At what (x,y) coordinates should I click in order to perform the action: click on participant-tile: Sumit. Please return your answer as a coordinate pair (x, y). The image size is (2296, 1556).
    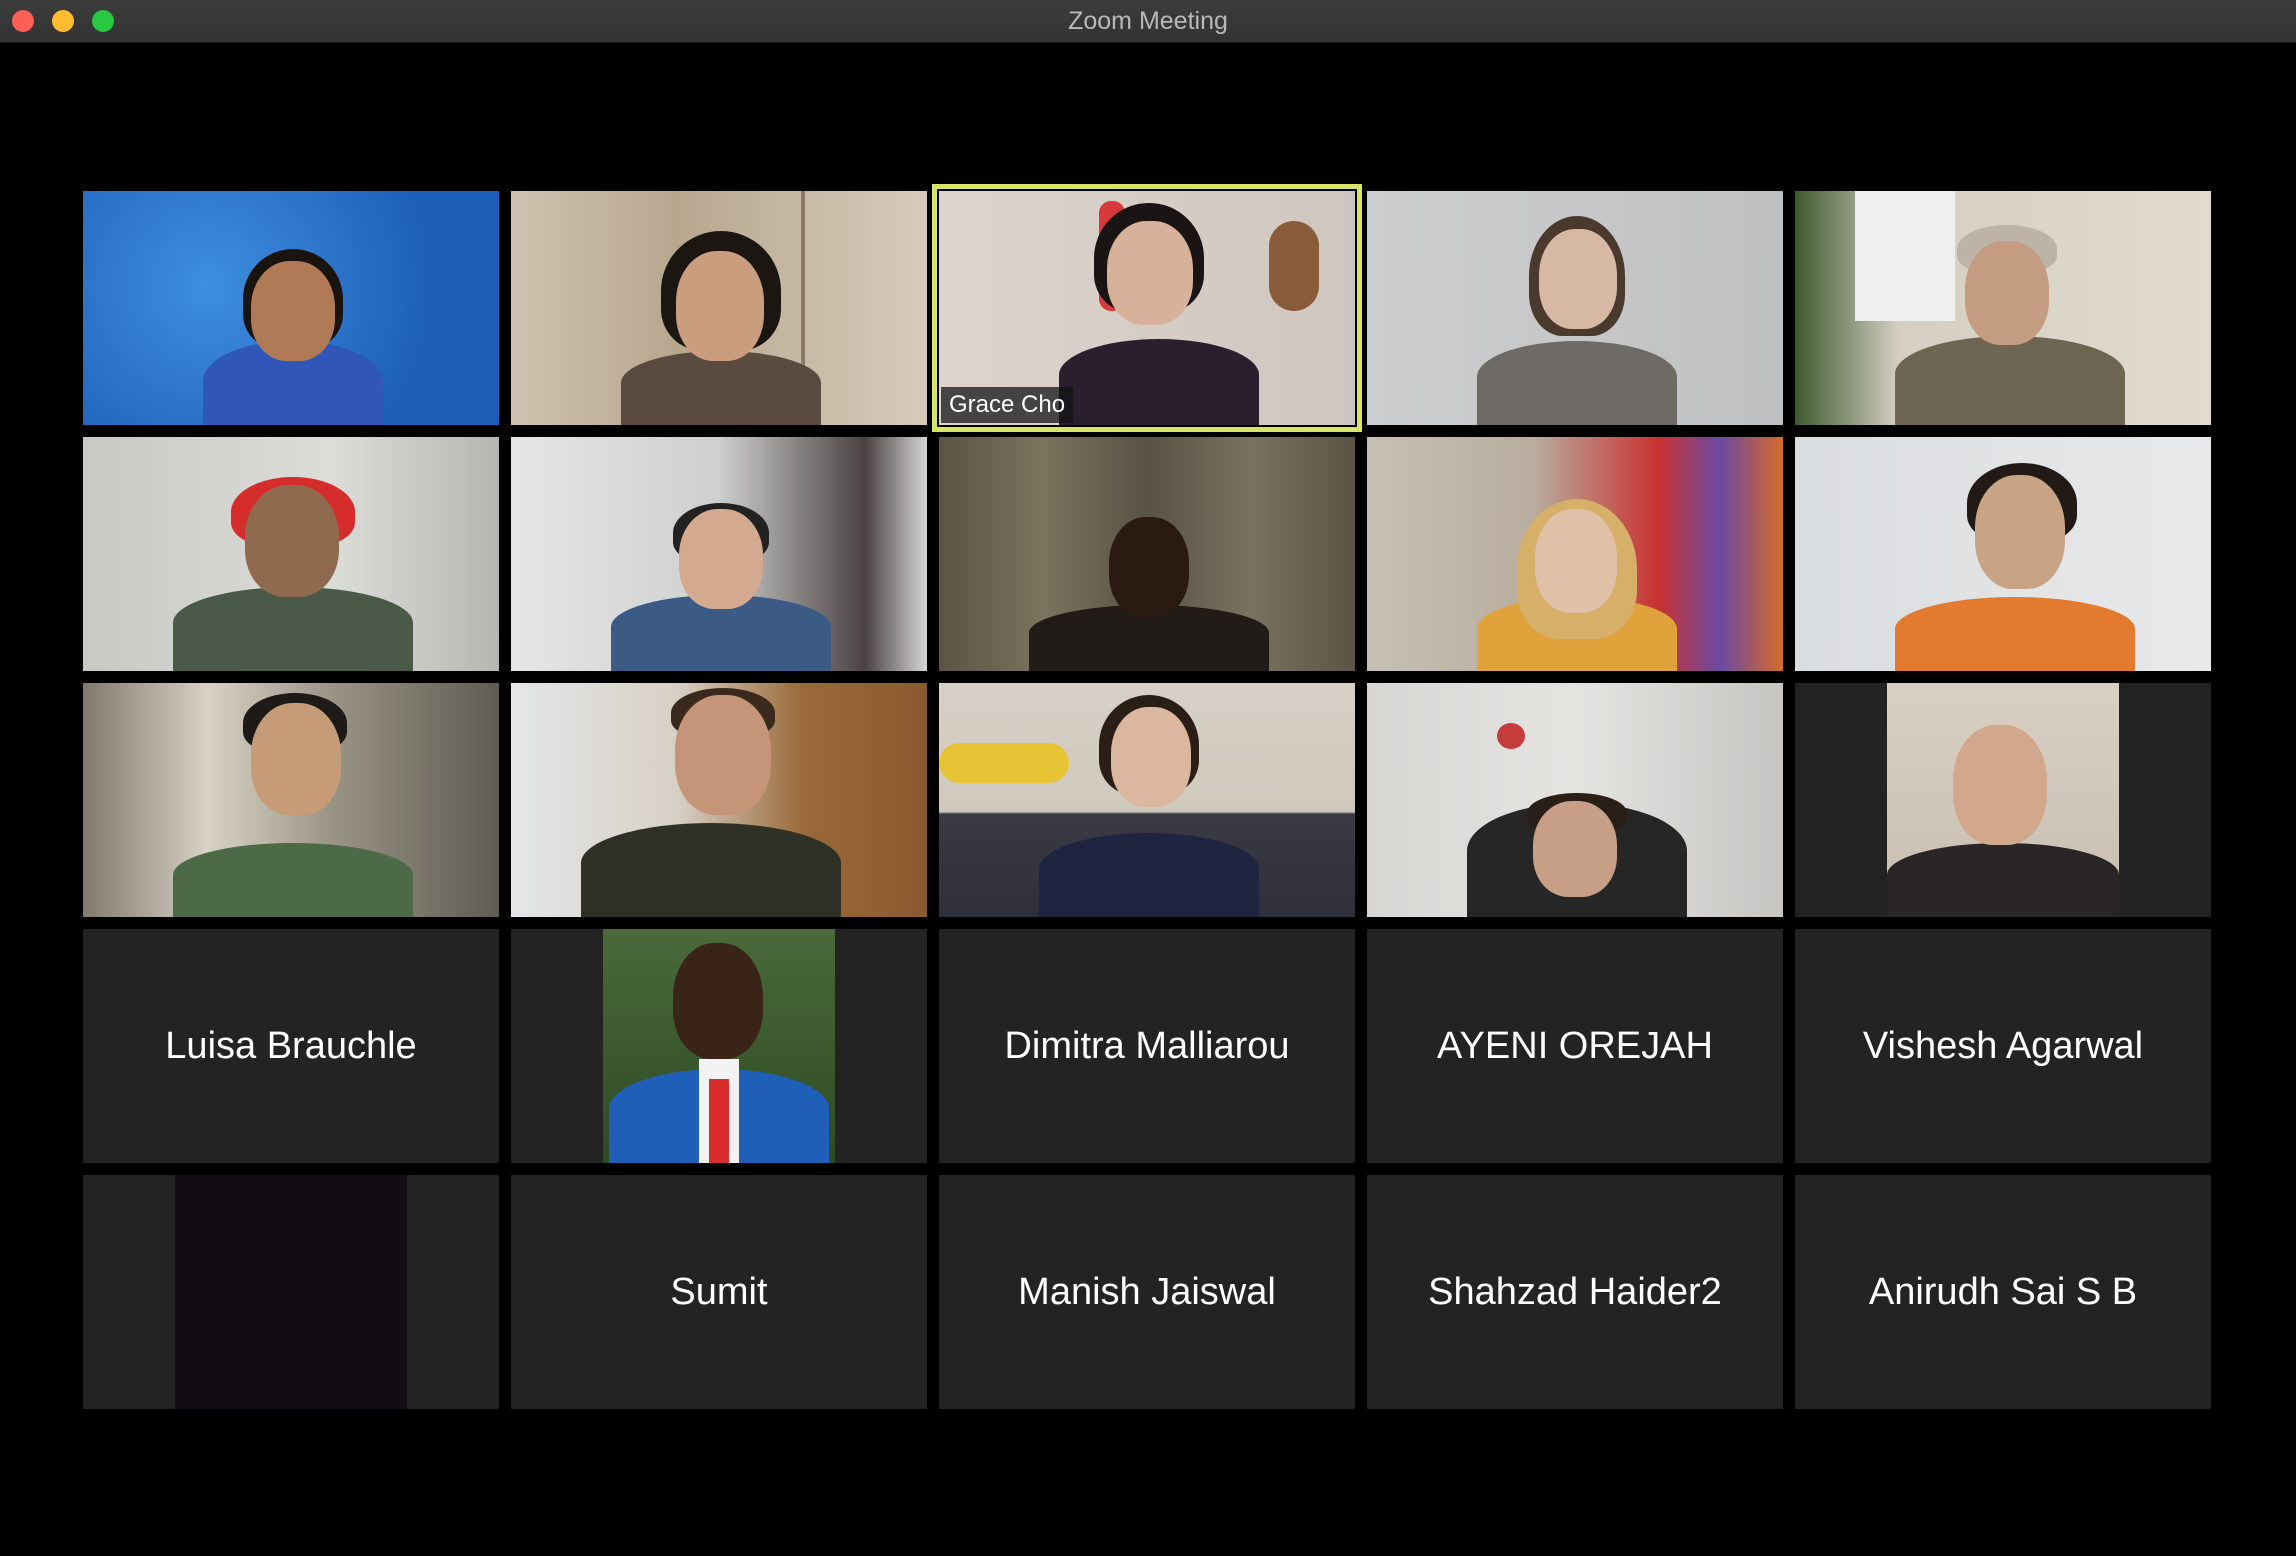
    Looking at the image, I should click on (719, 1292).